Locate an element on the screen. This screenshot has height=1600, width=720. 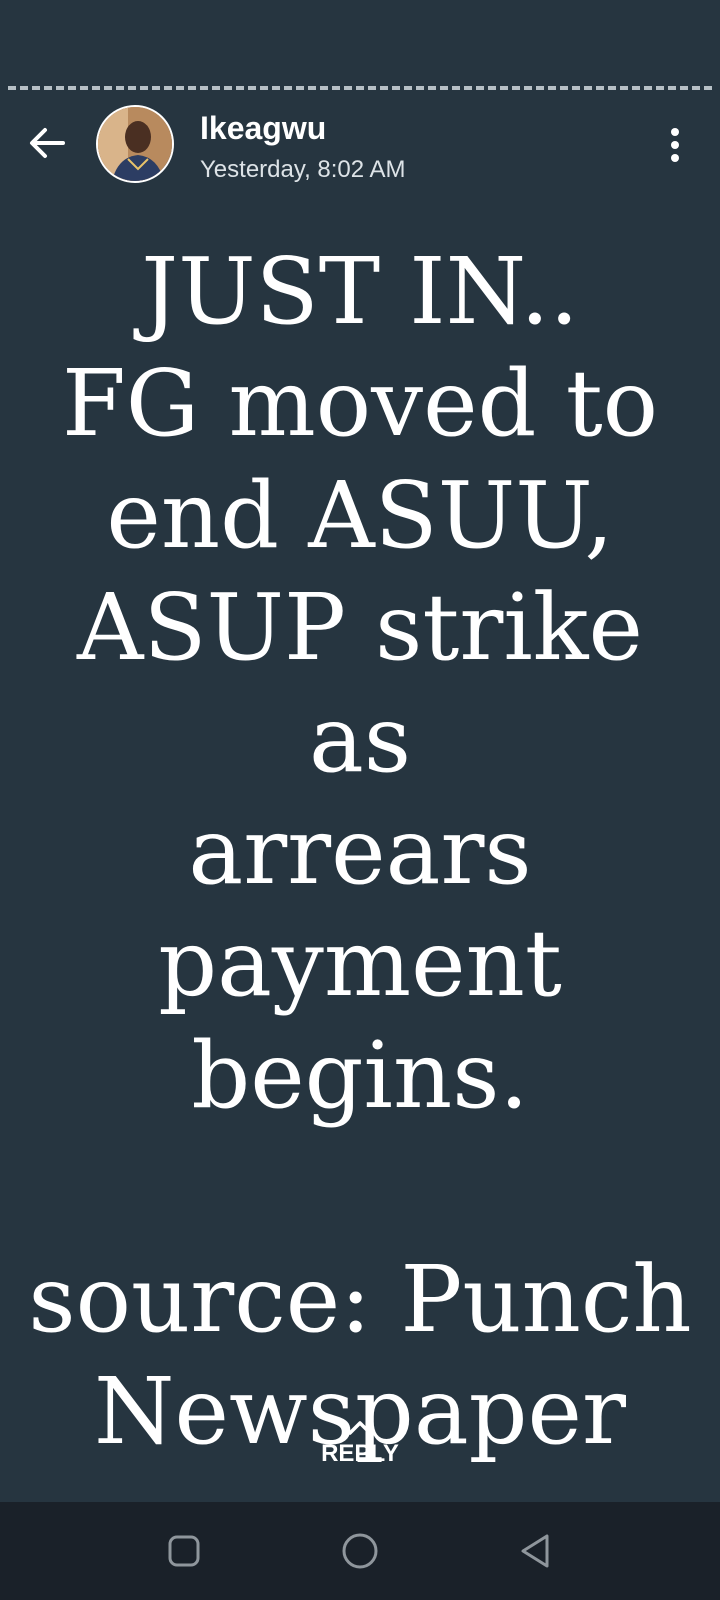
home-button is located at coordinates (360, 1551).